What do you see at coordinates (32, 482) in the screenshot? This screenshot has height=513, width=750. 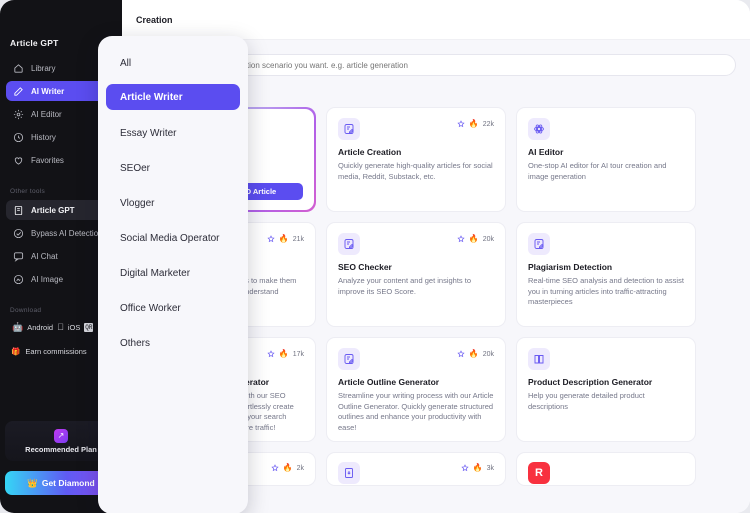 I see `crown-icon: 👑` at bounding box center [32, 482].